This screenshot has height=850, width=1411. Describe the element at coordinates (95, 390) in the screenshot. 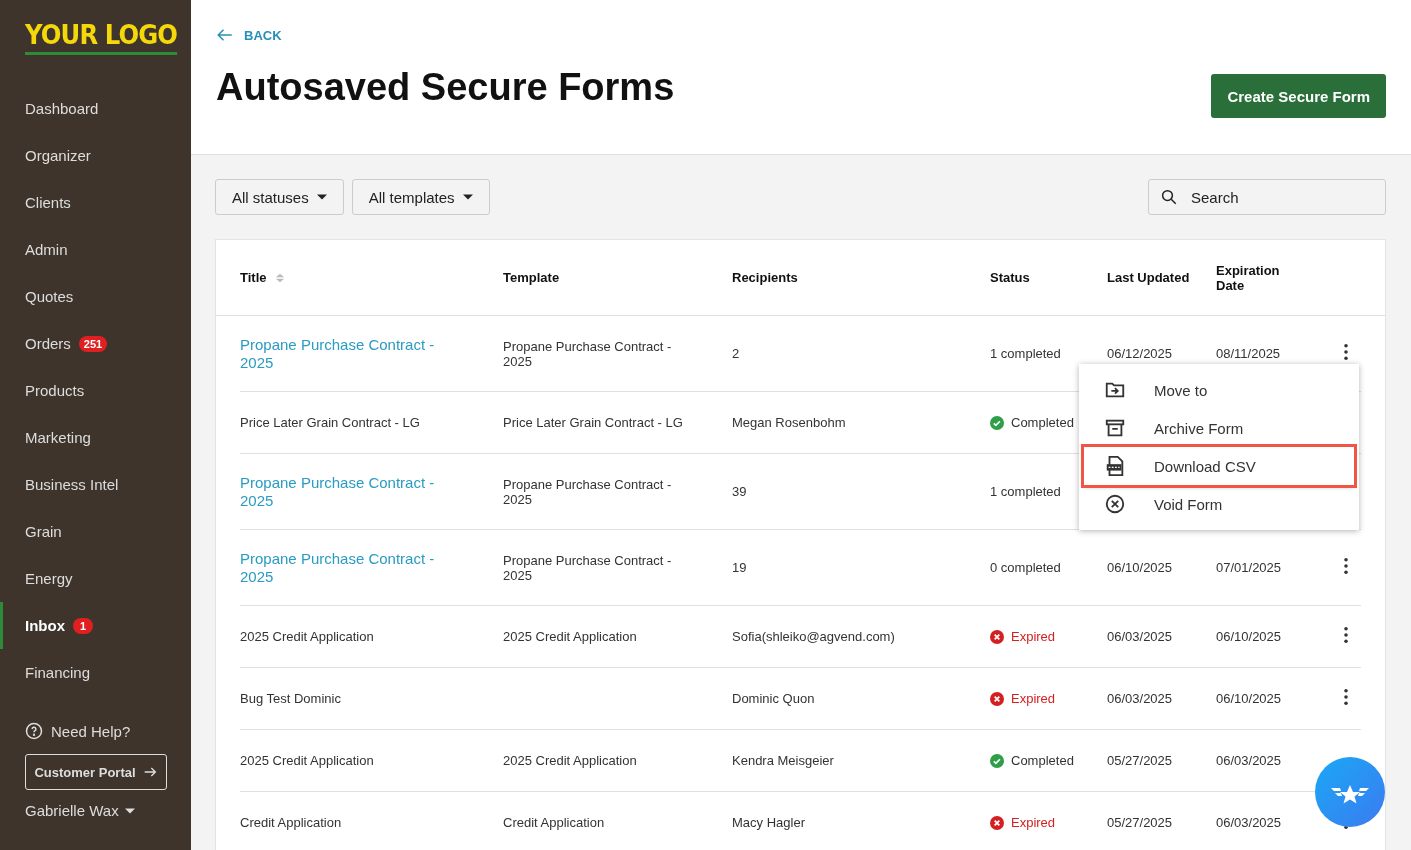

I see `sidebar-item: Products` at that location.